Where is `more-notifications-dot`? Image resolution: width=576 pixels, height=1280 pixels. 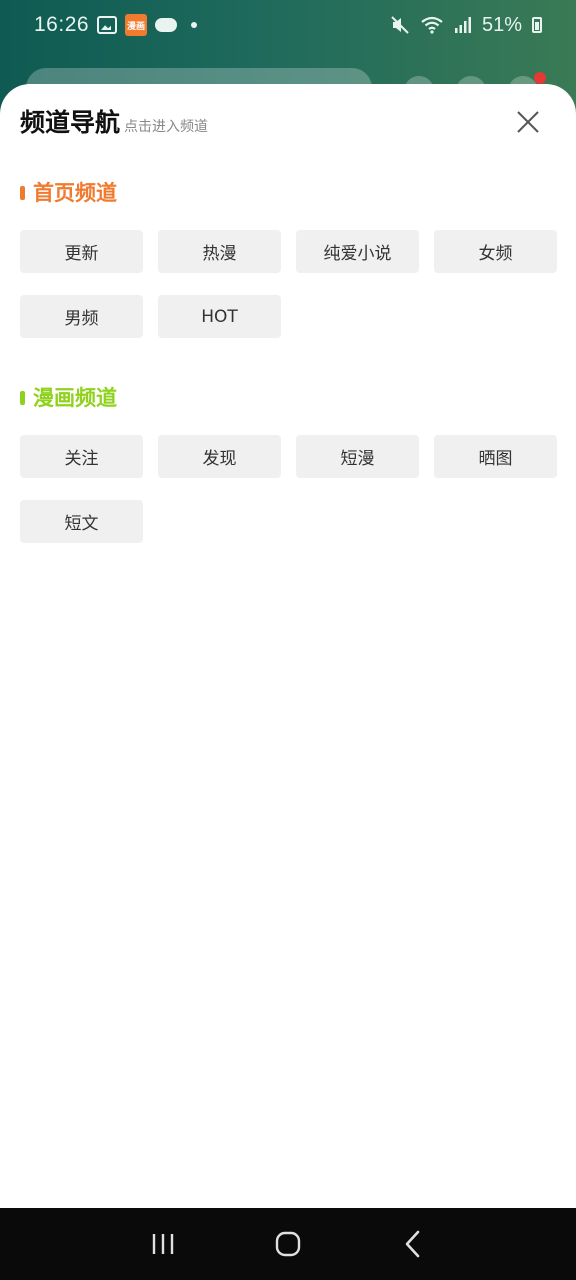 more-notifications-dot is located at coordinates (194, 25).